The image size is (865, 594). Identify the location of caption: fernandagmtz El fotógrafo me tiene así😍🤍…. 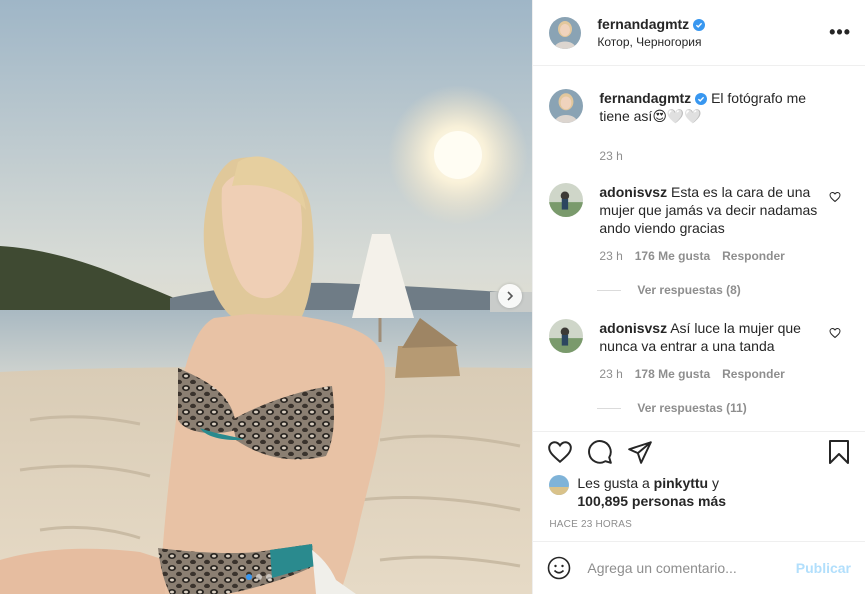
(699, 127).